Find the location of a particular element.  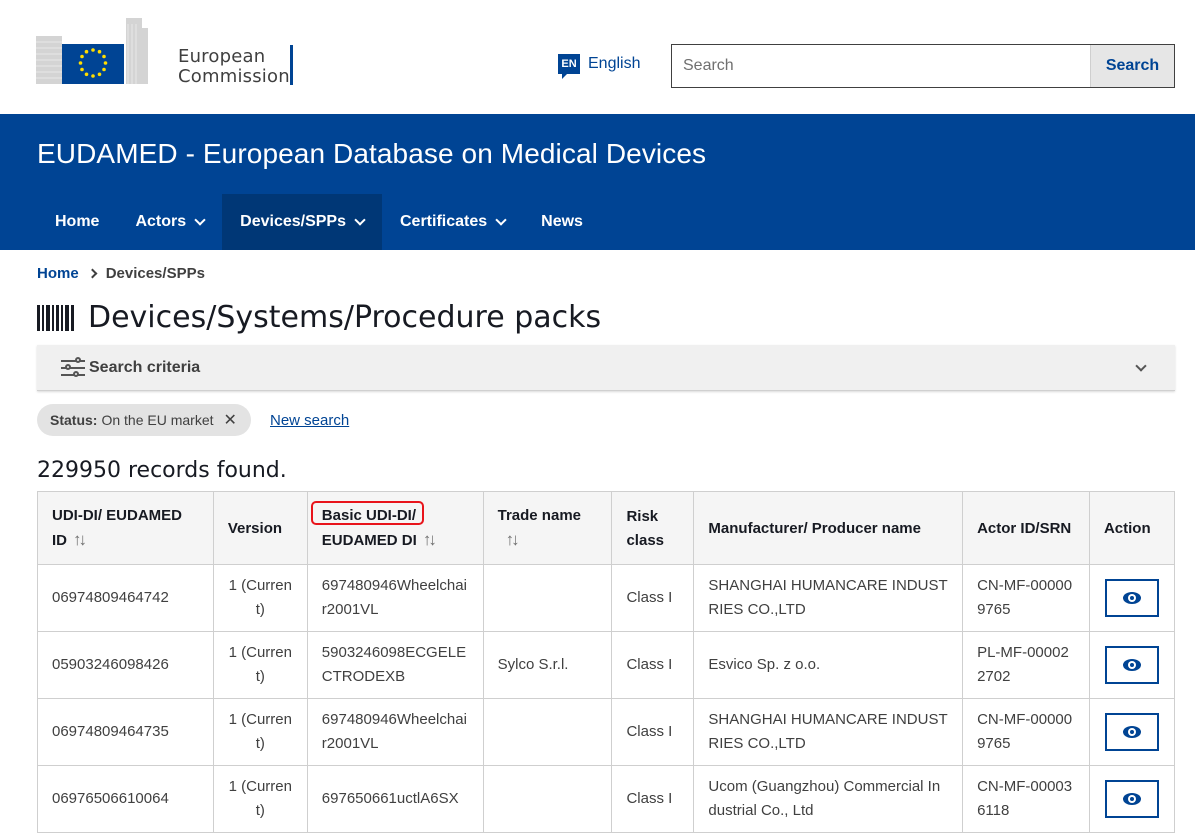

org-name-line2: Commission is located at coordinates (234, 76).